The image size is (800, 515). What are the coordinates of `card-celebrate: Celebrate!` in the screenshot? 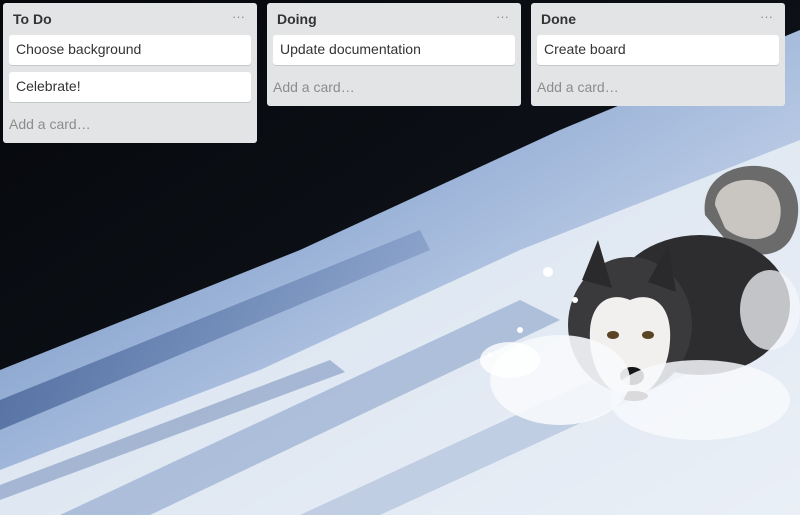 It's located at (130, 87).